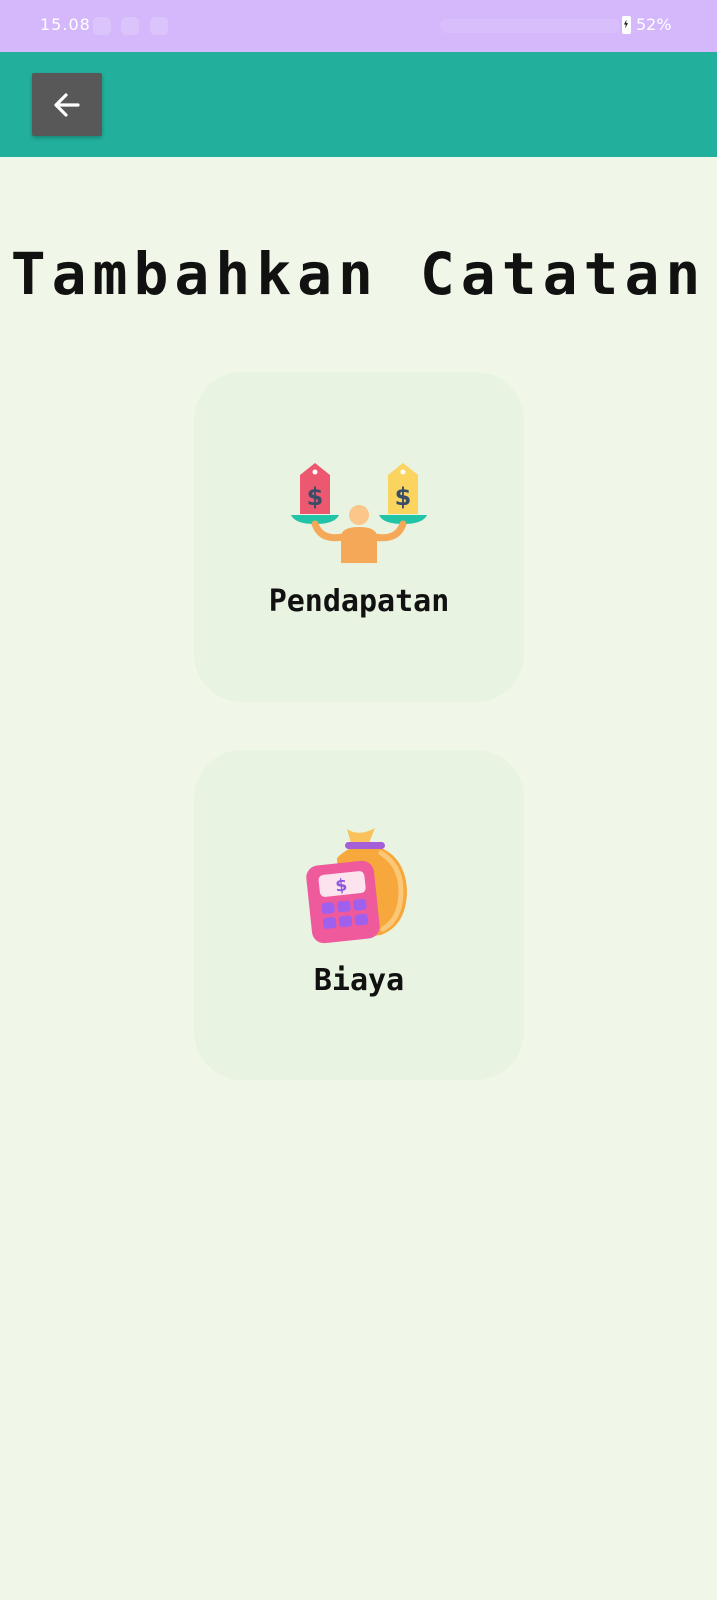  I want to click on battery-indicator: 52%, so click(647, 24).